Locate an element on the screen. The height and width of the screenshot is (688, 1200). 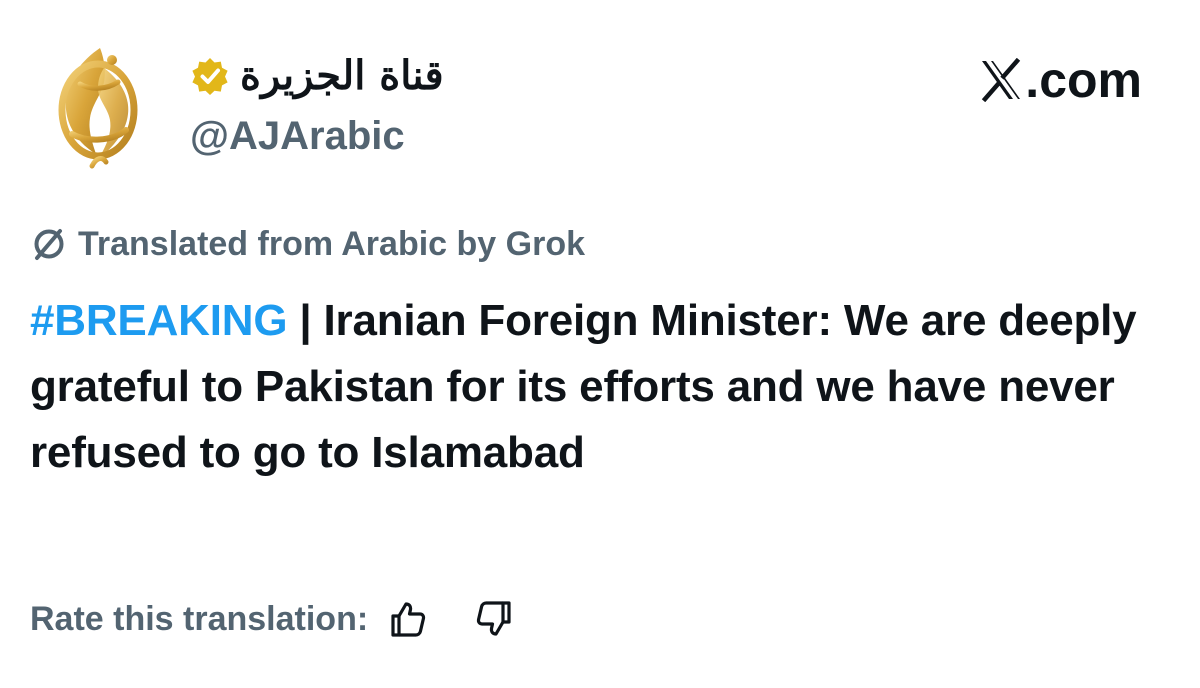
x-logo-icon is located at coordinates (1001, 80).